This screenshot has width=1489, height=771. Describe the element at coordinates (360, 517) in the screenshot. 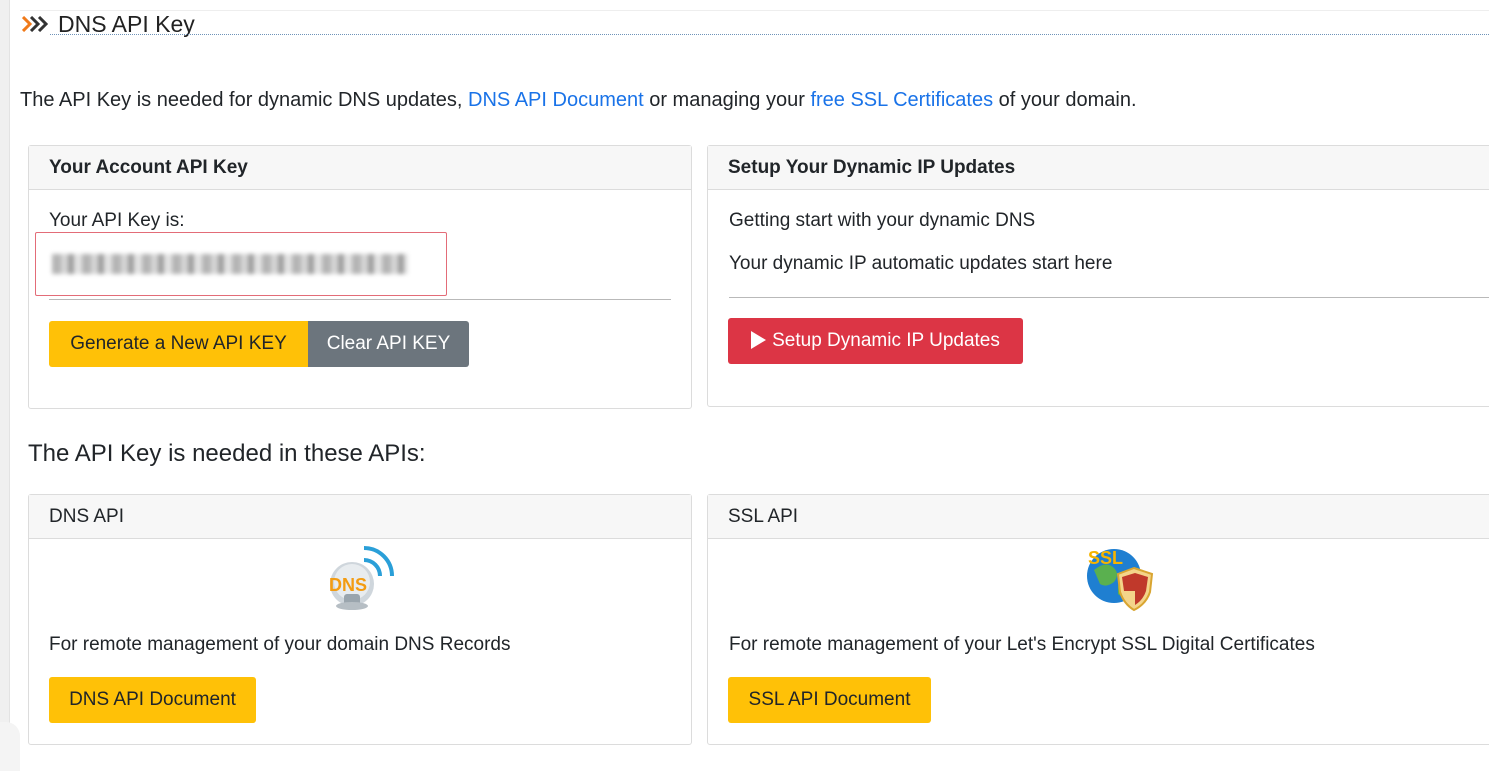

I see `dns-api-card-header: DNS API` at that location.